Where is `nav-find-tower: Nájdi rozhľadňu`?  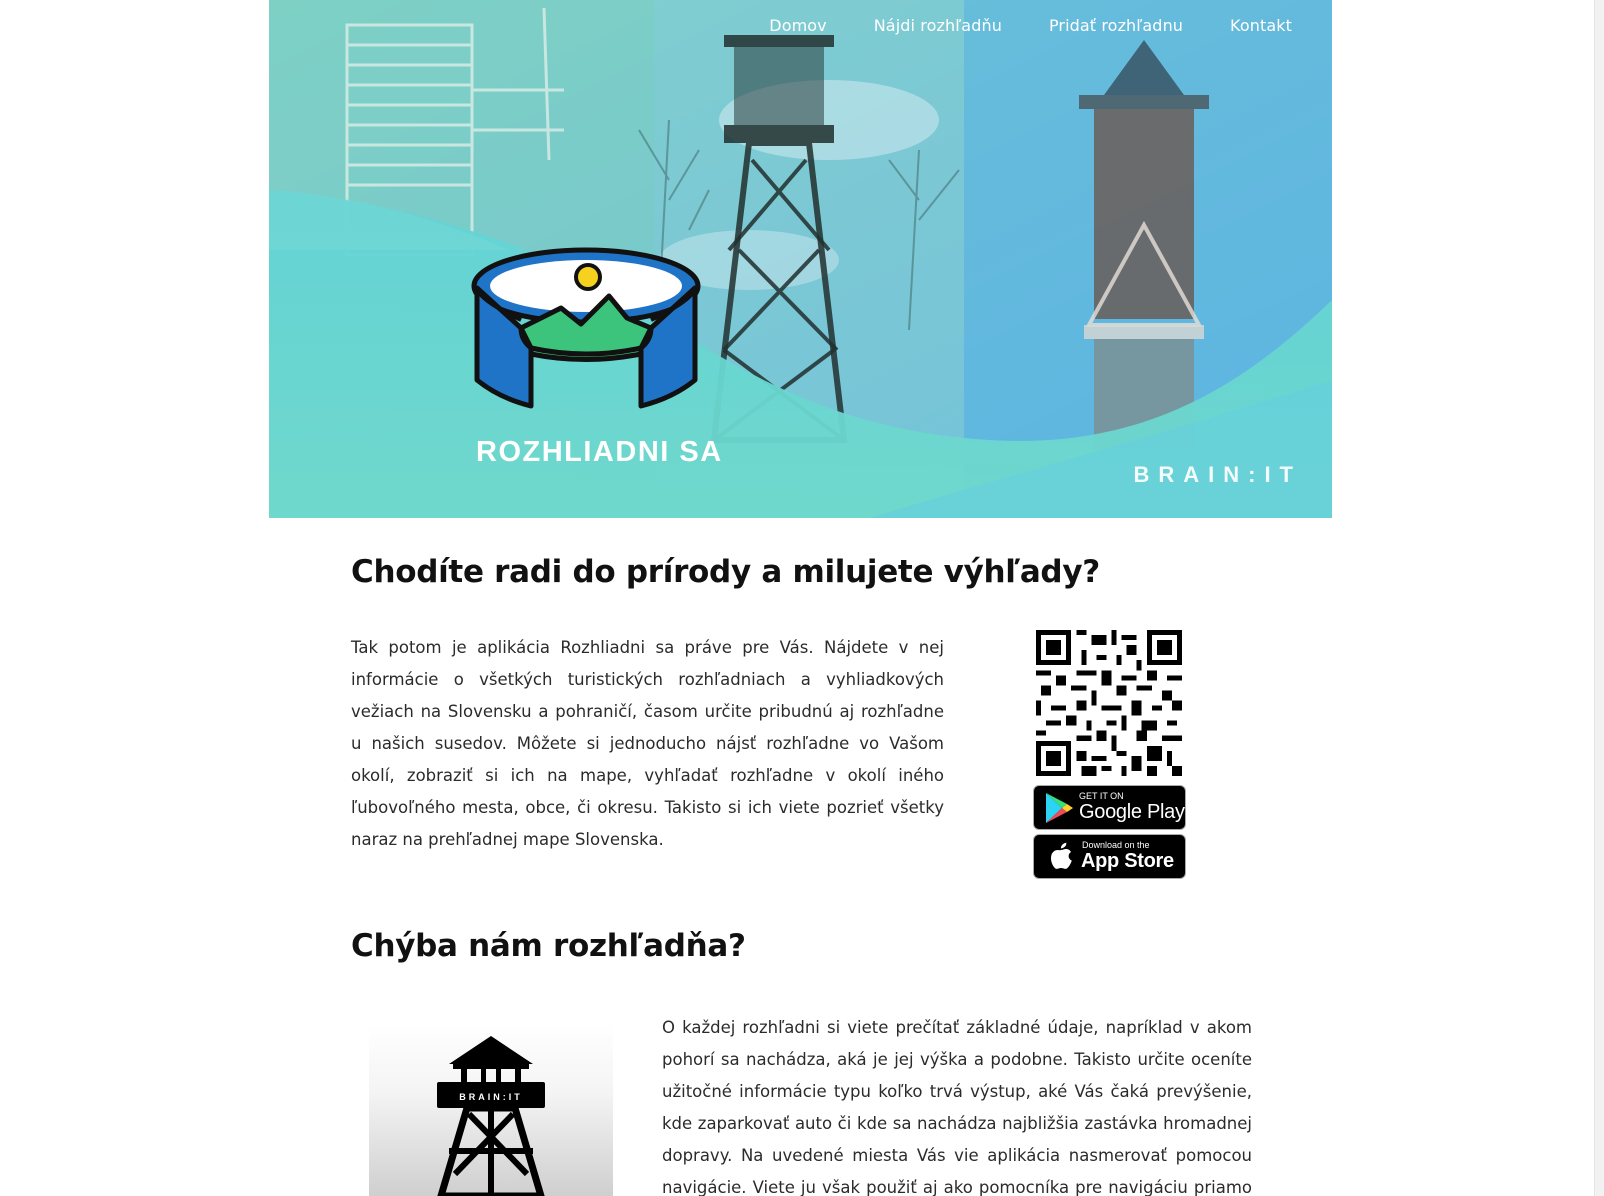
nav-find-tower: Nájdi rozhľadňu is located at coordinates (938, 25).